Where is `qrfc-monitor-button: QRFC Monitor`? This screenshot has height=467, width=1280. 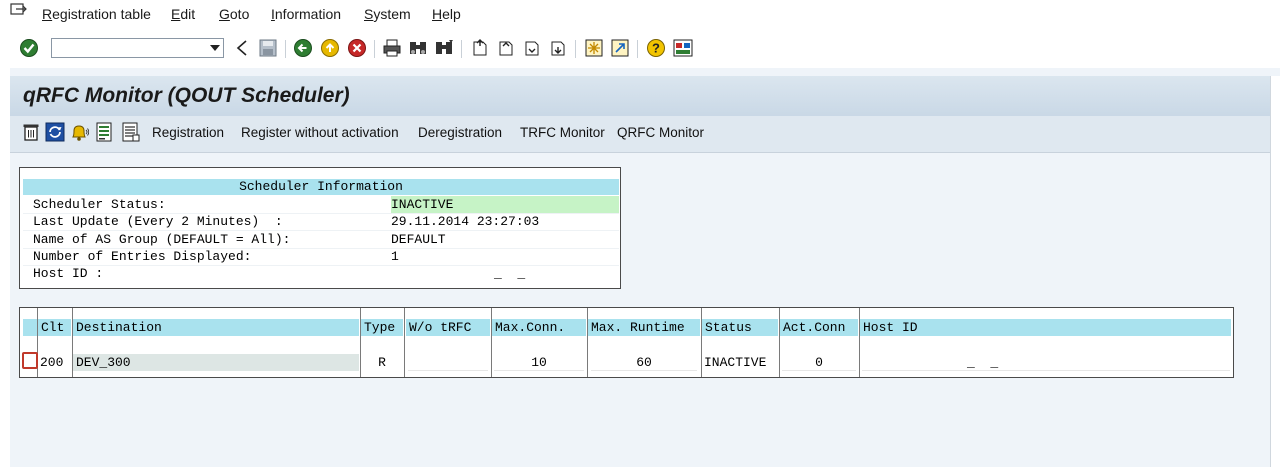 qrfc-monitor-button: QRFC Monitor is located at coordinates (660, 132).